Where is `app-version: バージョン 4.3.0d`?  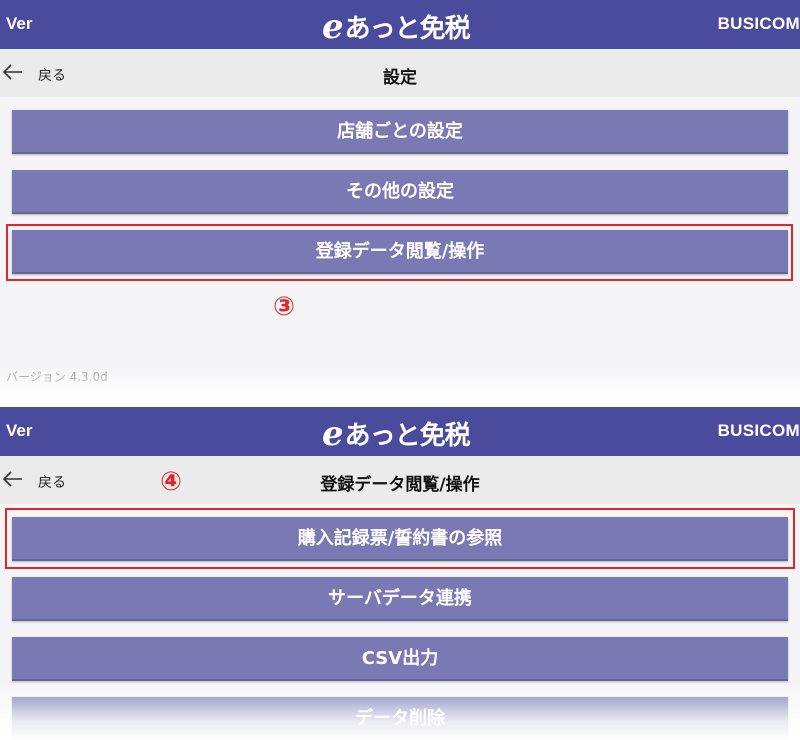
app-version: バージョン 4.3.0d is located at coordinates (57, 377).